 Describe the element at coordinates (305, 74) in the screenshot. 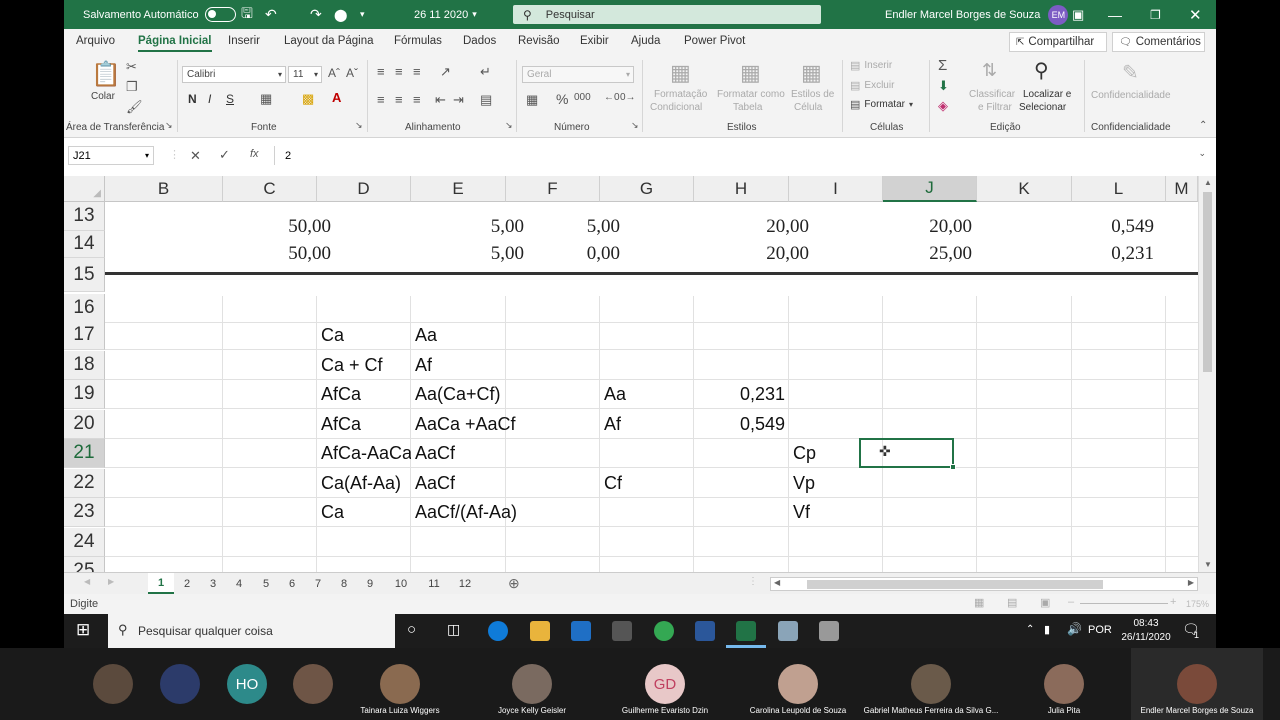

I see `font-size-select: 11 ▾` at that location.